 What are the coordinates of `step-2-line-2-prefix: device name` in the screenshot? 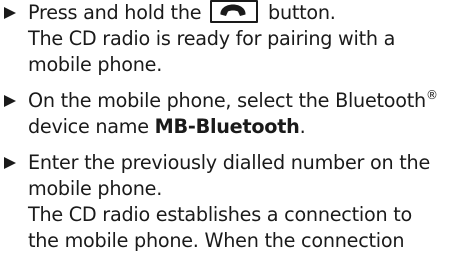 It's located at (91, 126).